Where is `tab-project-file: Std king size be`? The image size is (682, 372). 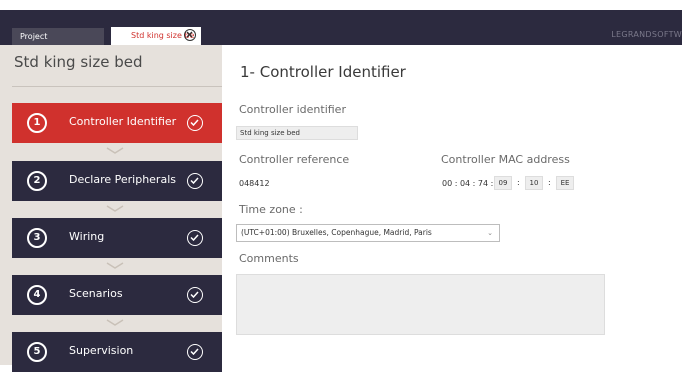
tab-project-file: Std king size be is located at coordinates (156, 36).